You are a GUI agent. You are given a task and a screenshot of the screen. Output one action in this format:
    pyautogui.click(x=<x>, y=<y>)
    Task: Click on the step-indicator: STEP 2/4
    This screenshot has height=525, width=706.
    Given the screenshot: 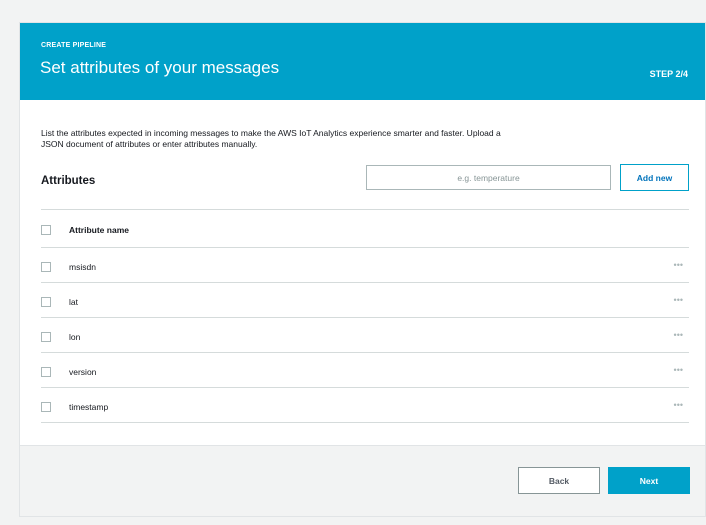 What is the action you would take?
    pyautogui.click(x=668, y=74)
    